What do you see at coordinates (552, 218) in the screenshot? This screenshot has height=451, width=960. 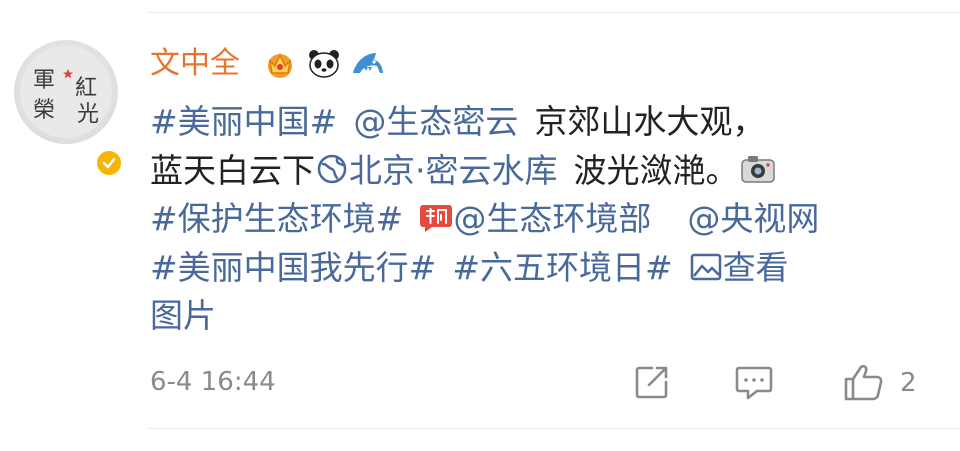 I see `mention-link: @生态环境部` at bounding box center [552, 218].